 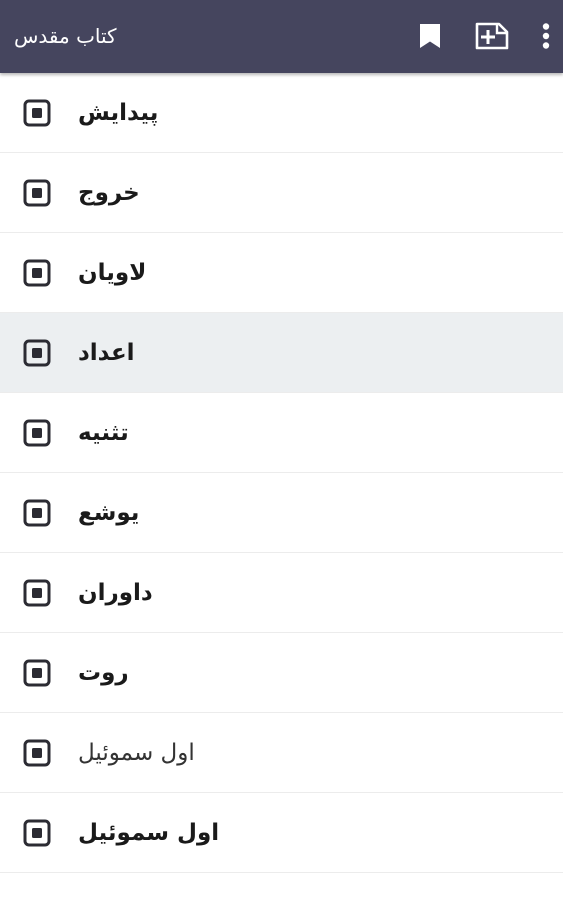 I want to click on list-item-partial, so click(x=281, y=886).